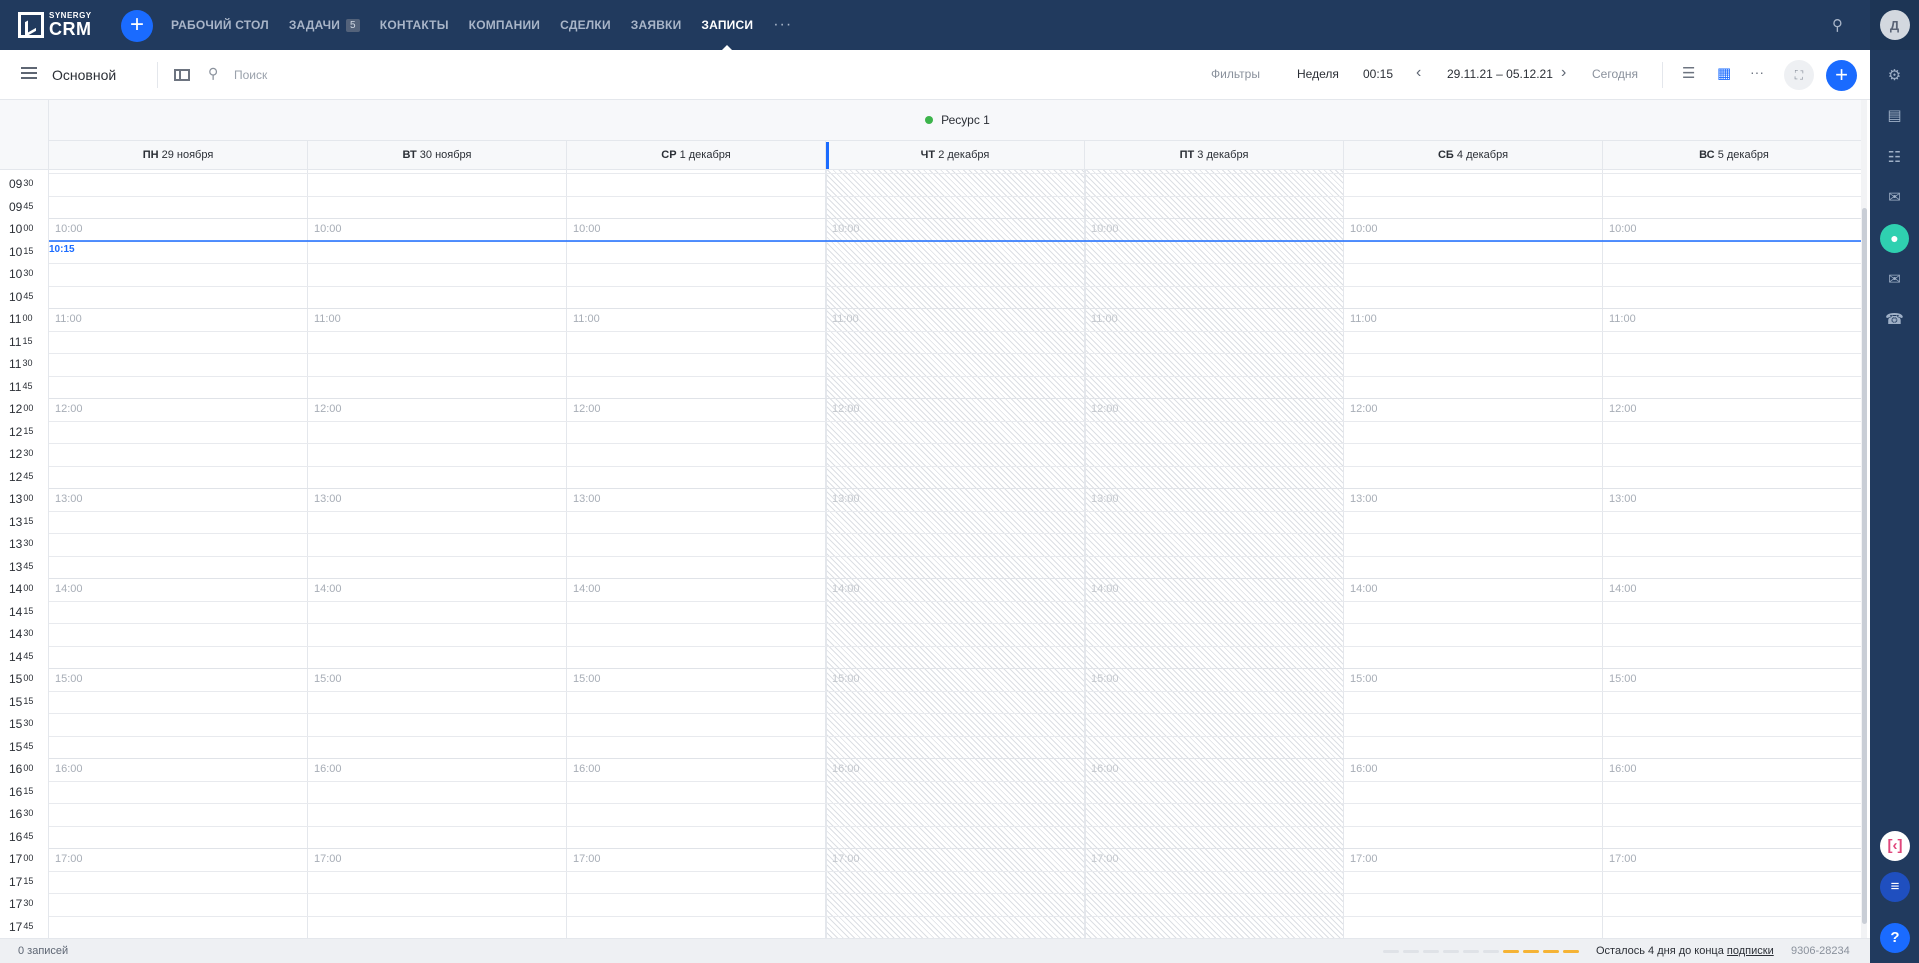  What do you see at coordinates (955, 155) in the screenshot?
I see `day-header: ЧТ 2 декабря` at bounding box center [955, 155].